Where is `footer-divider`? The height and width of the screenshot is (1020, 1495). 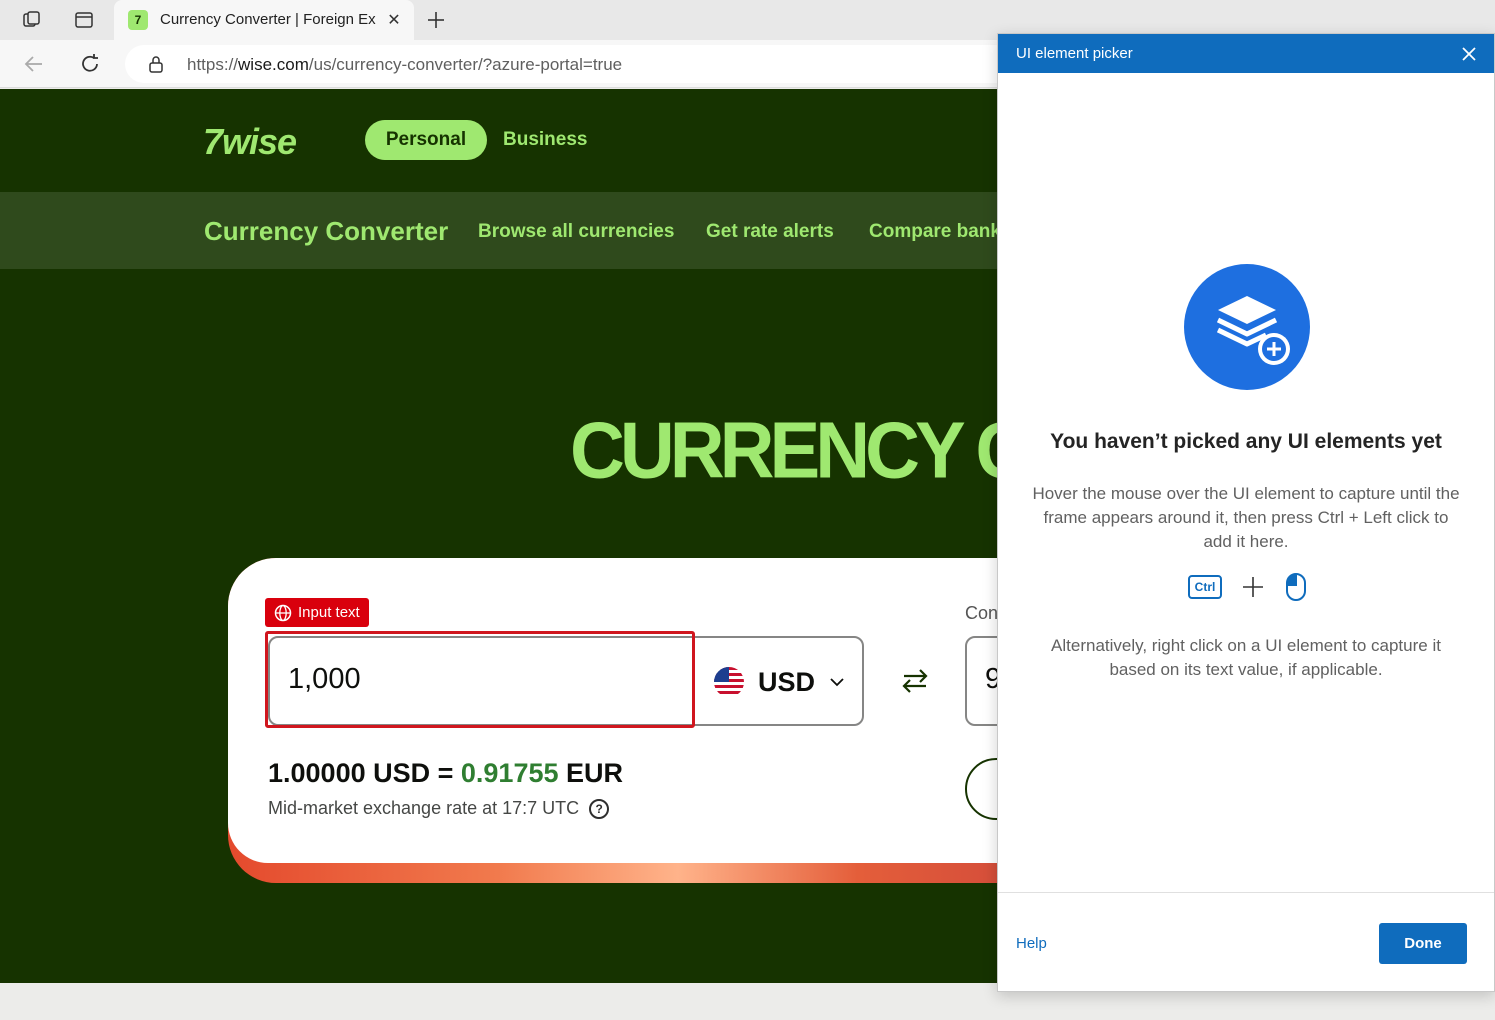 footer-divider is located at coordinates (1246, 892).